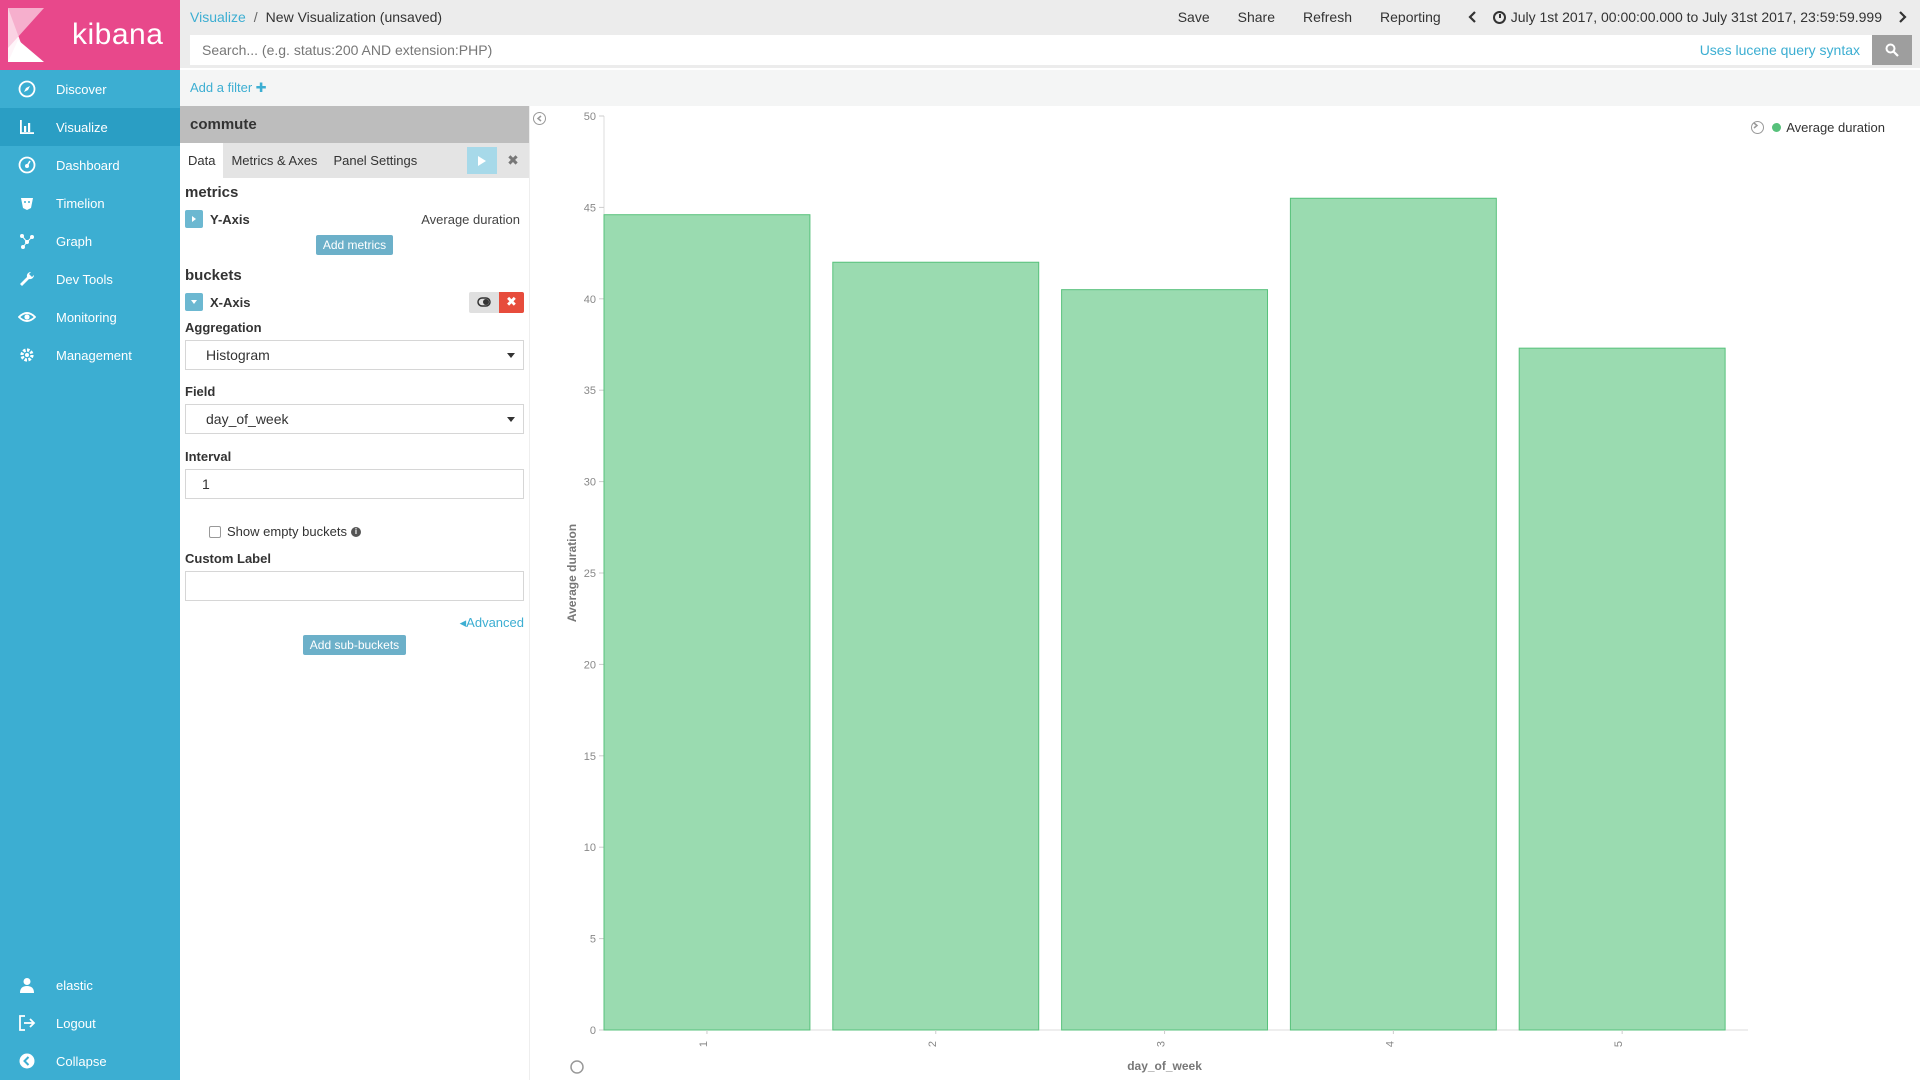 The width and height of the screenshot is (1920, 1080). What do you see at coordinates (287, 531) in the screenshot?
I see `show-empty-buckets-label: Show empty buckets` at bounding box center [287, 531].